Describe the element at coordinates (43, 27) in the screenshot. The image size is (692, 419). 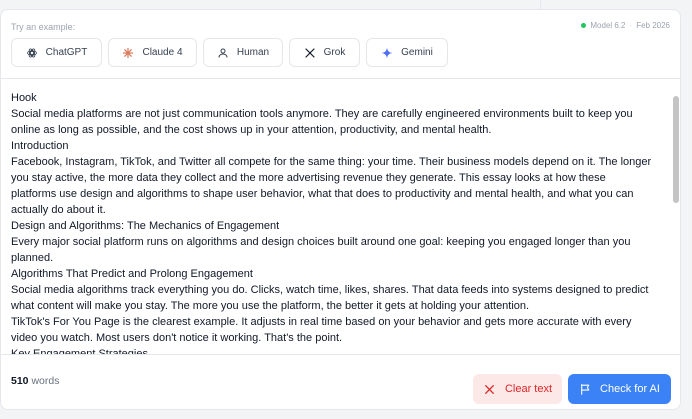
I see `try-example-label: Try an example:` at that location.